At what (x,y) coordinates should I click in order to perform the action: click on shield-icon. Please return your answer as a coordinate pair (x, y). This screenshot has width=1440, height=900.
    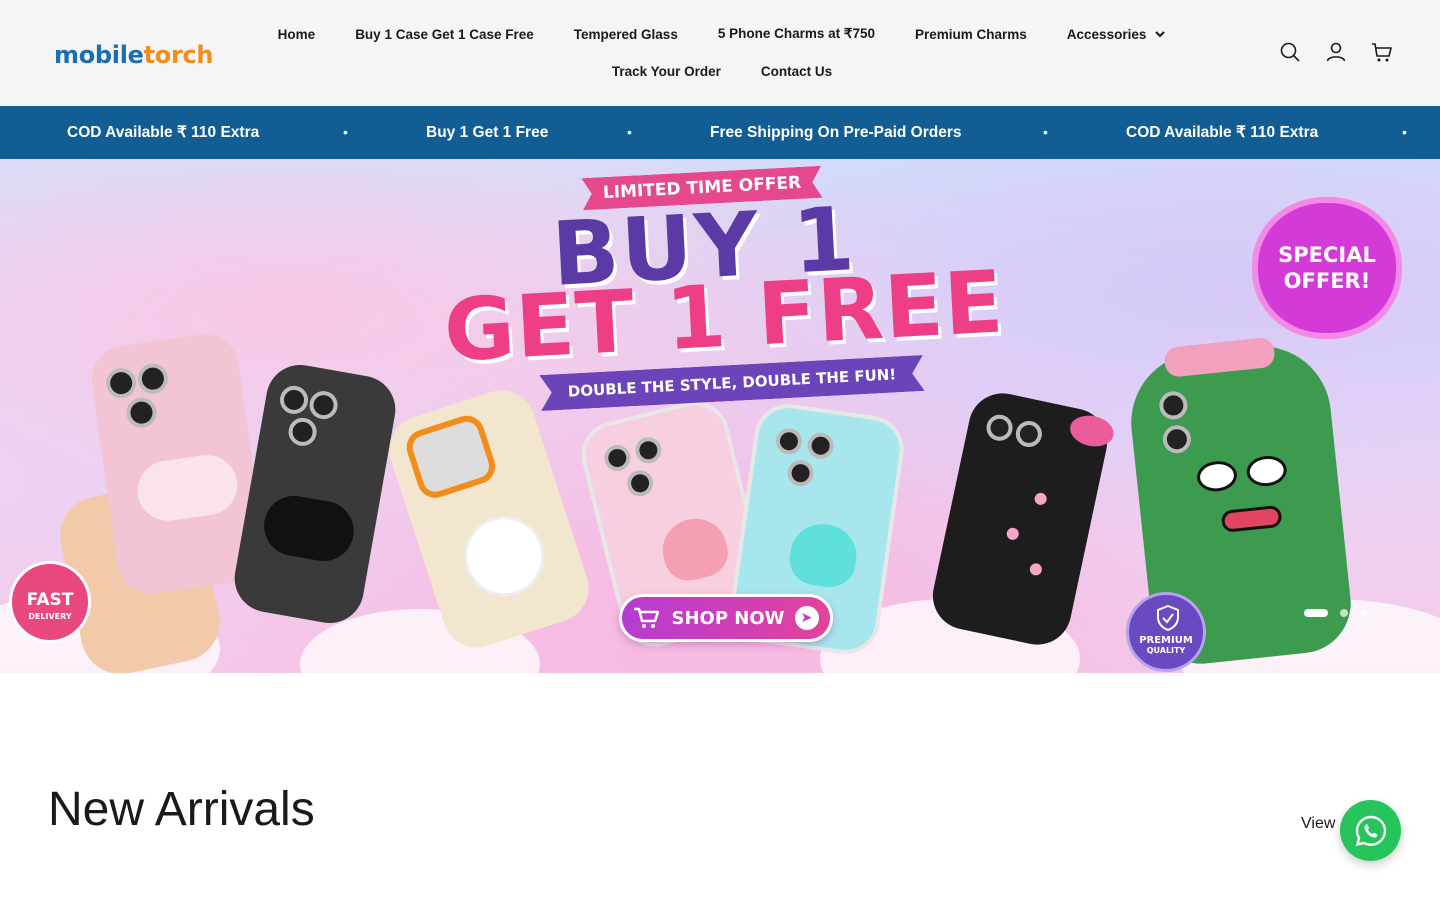
    Looking at the image, I should click on (1168, 618).